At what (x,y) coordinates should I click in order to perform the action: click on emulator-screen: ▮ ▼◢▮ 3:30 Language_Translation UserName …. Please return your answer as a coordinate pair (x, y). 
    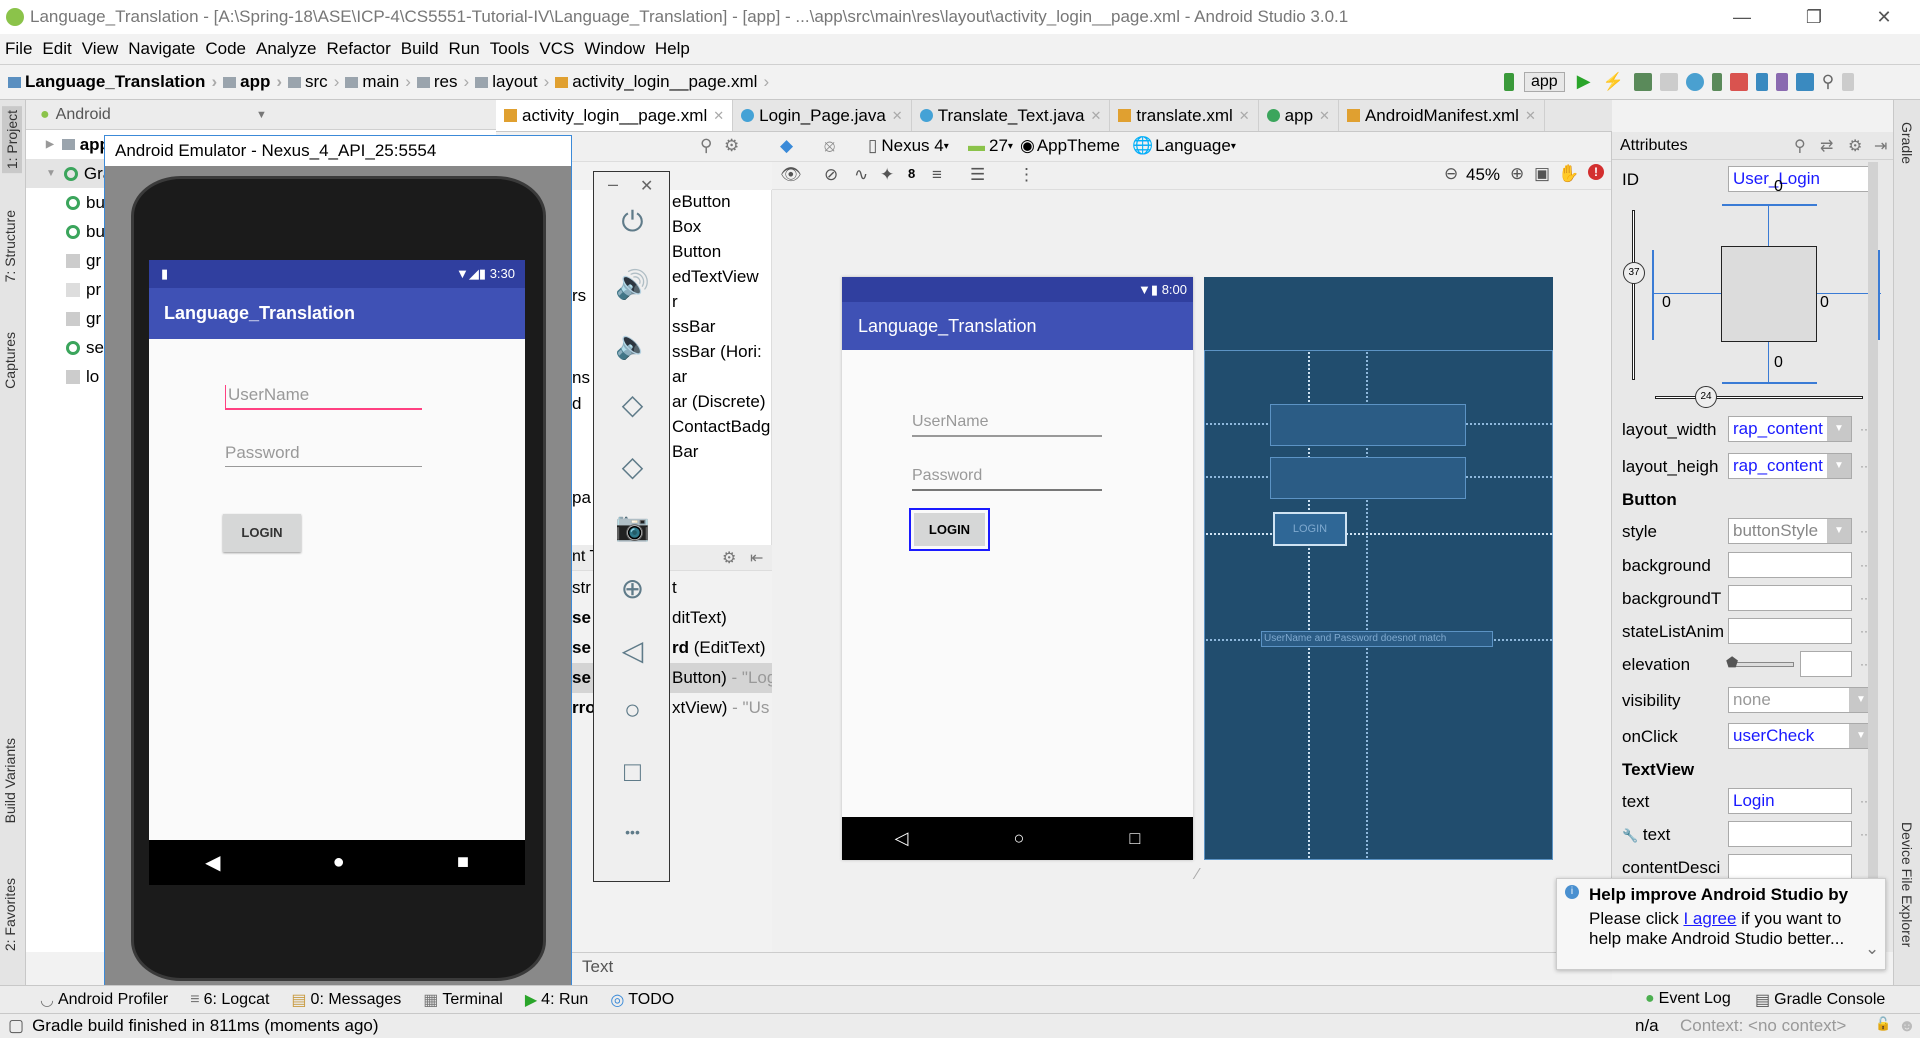
    Looking at the image, I should click on (337, 572).